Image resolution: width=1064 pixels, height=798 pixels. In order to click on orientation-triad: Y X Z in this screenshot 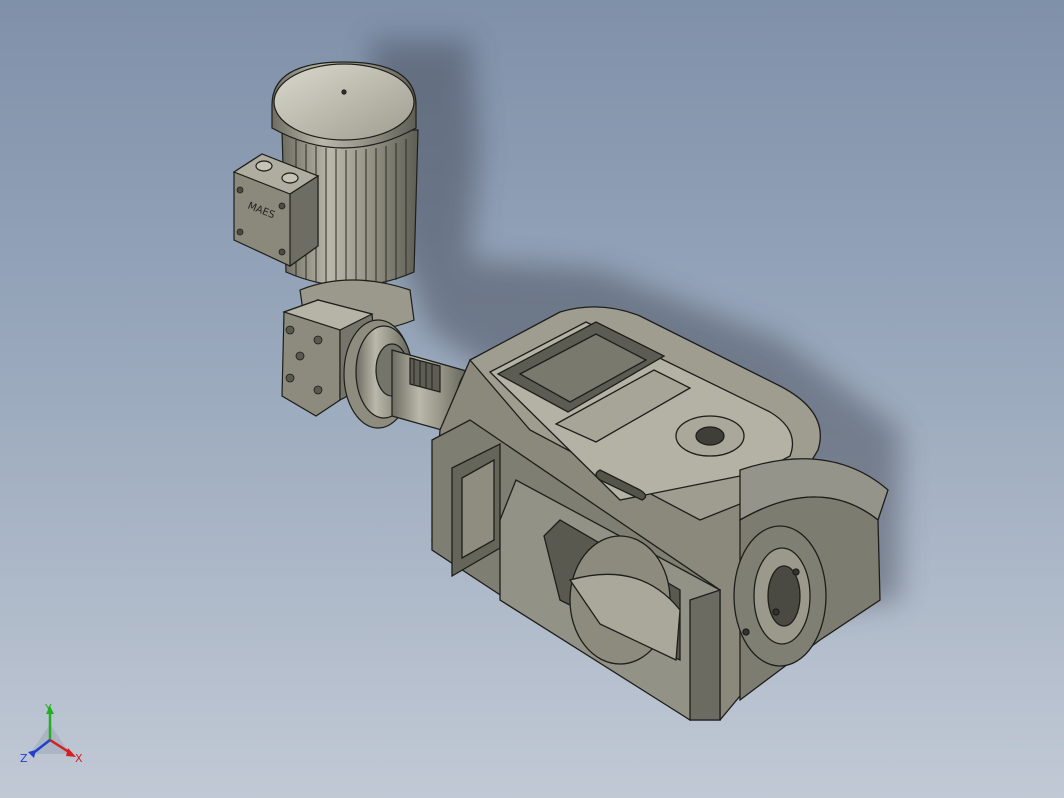, I will do `click(53, 737)`.